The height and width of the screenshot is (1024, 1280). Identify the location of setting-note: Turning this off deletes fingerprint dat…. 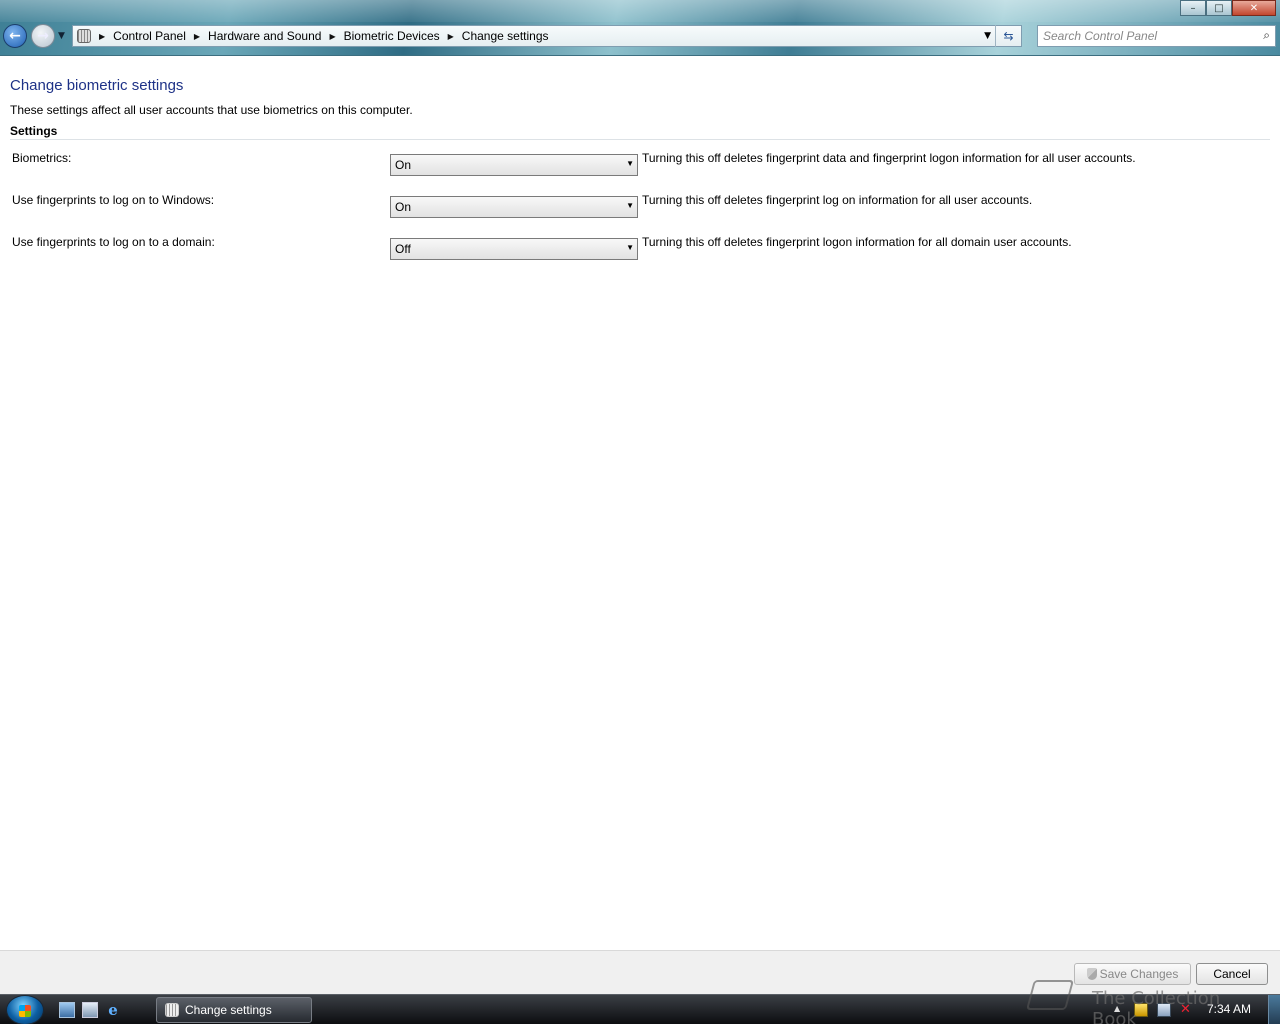
(889, 158).